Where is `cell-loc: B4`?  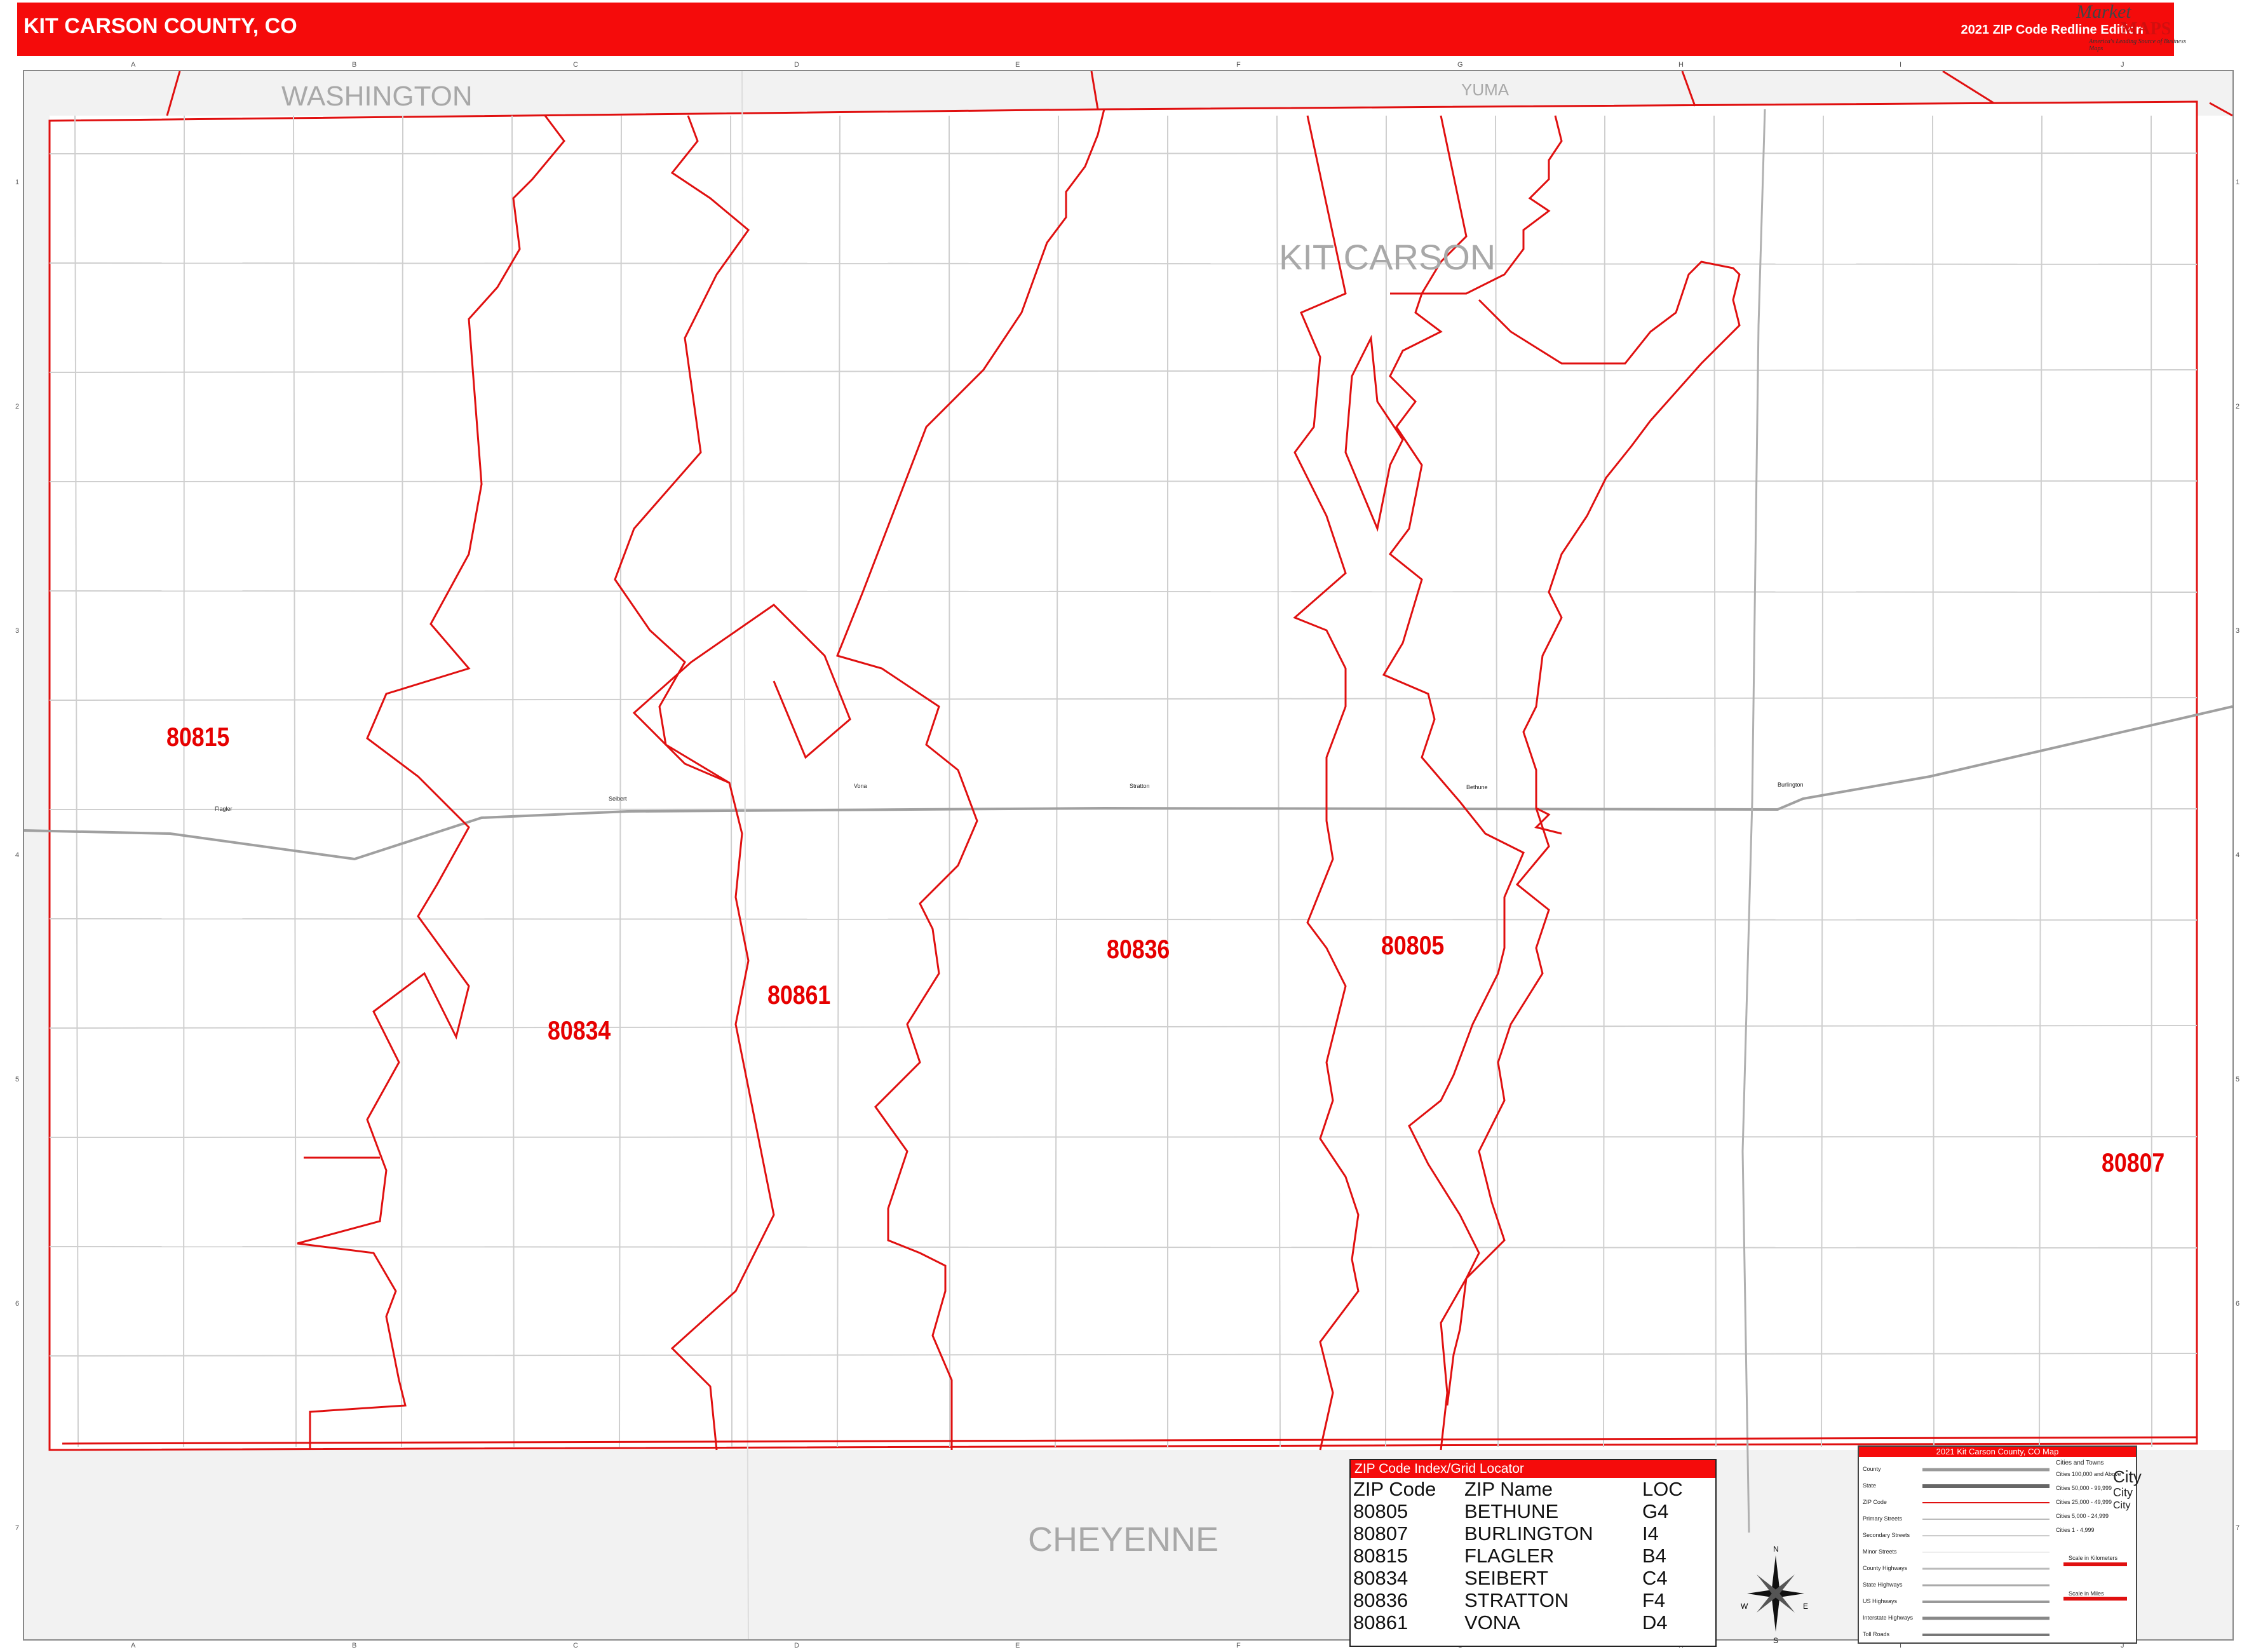
cell-loc: B4 is located at coordinates (1654, 1556).